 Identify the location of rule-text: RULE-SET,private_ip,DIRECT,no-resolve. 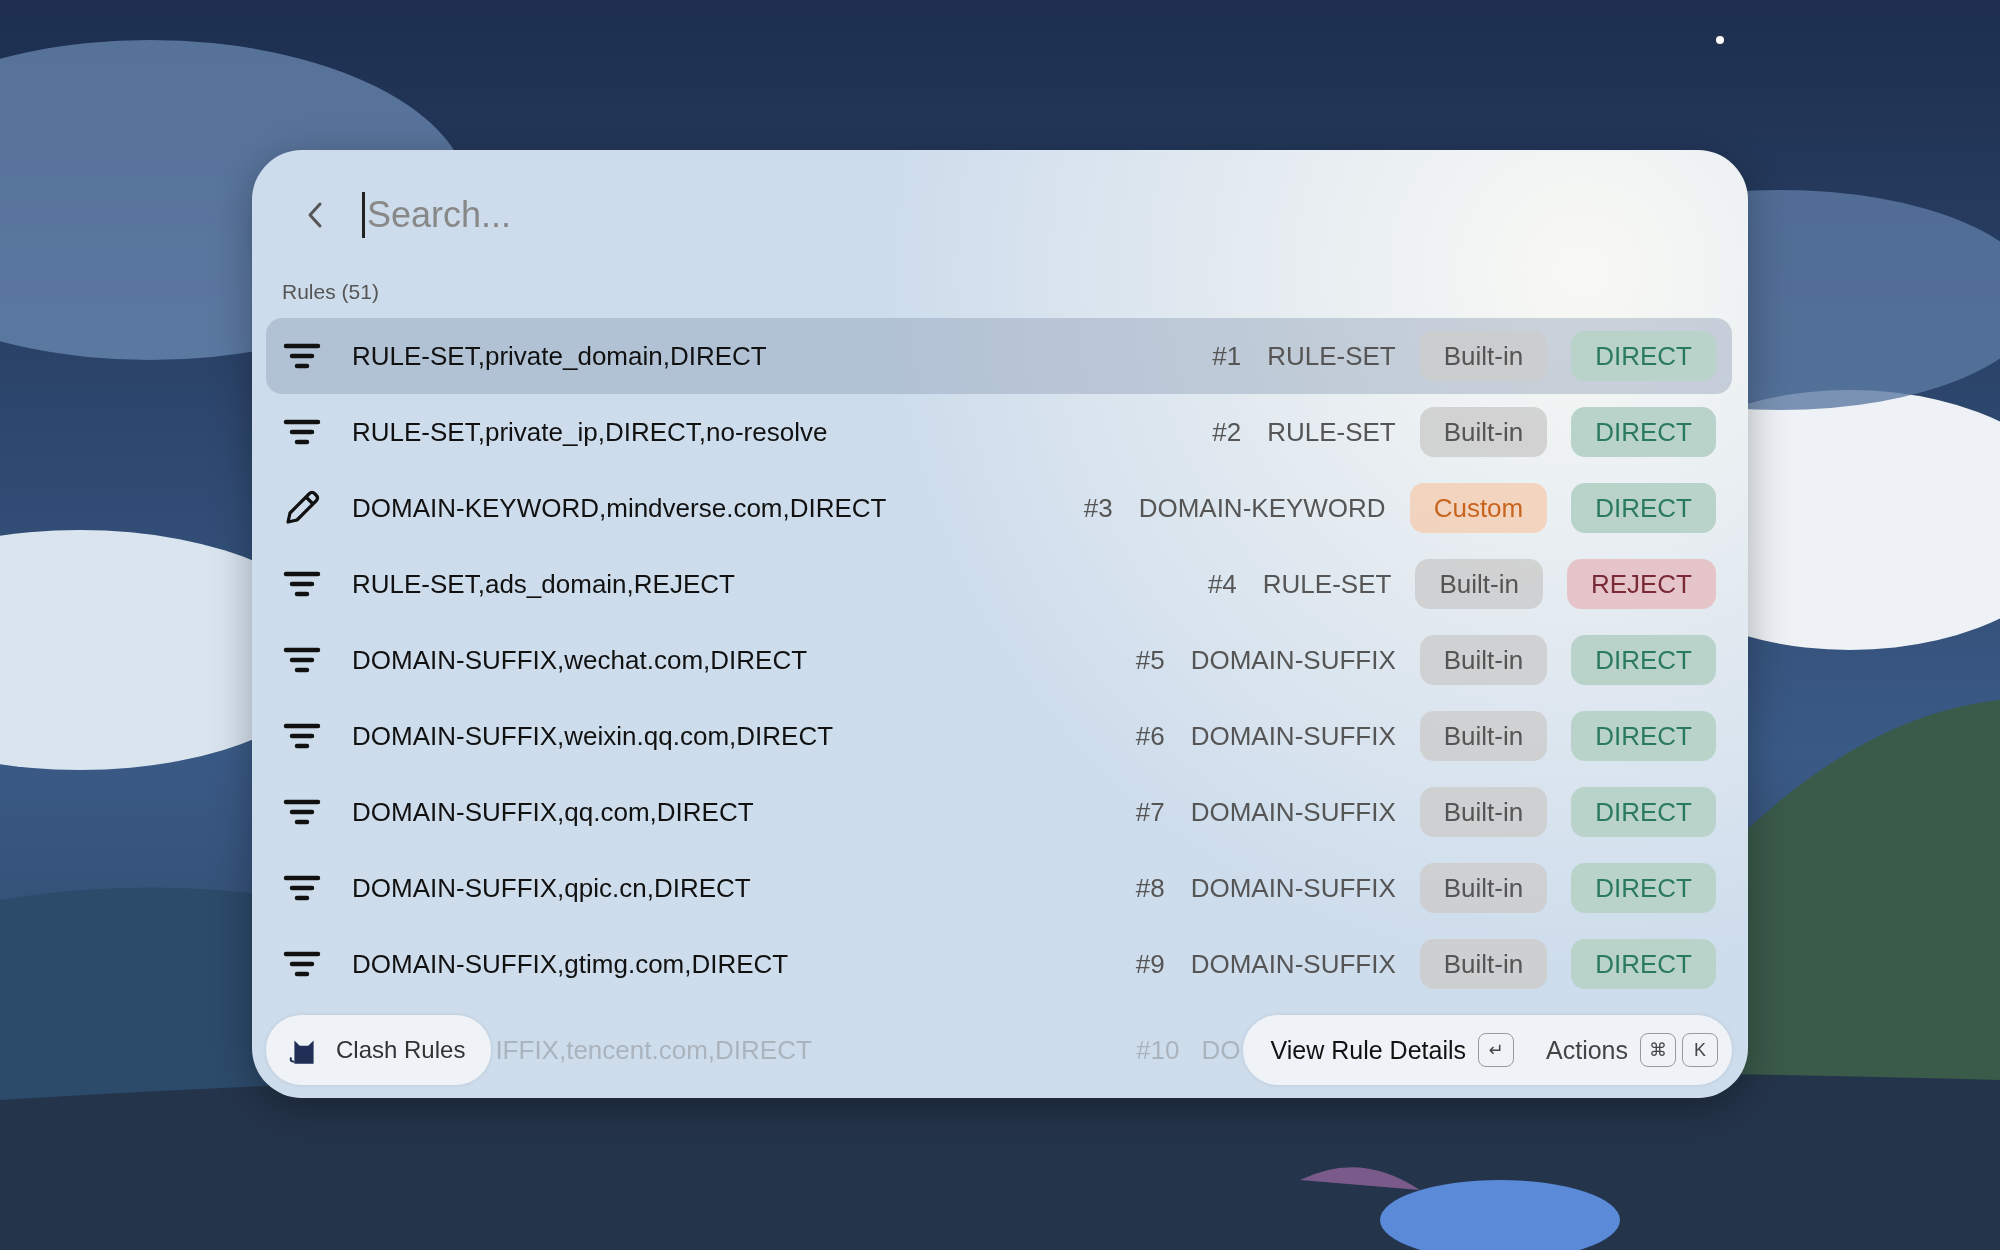
(590, 432).